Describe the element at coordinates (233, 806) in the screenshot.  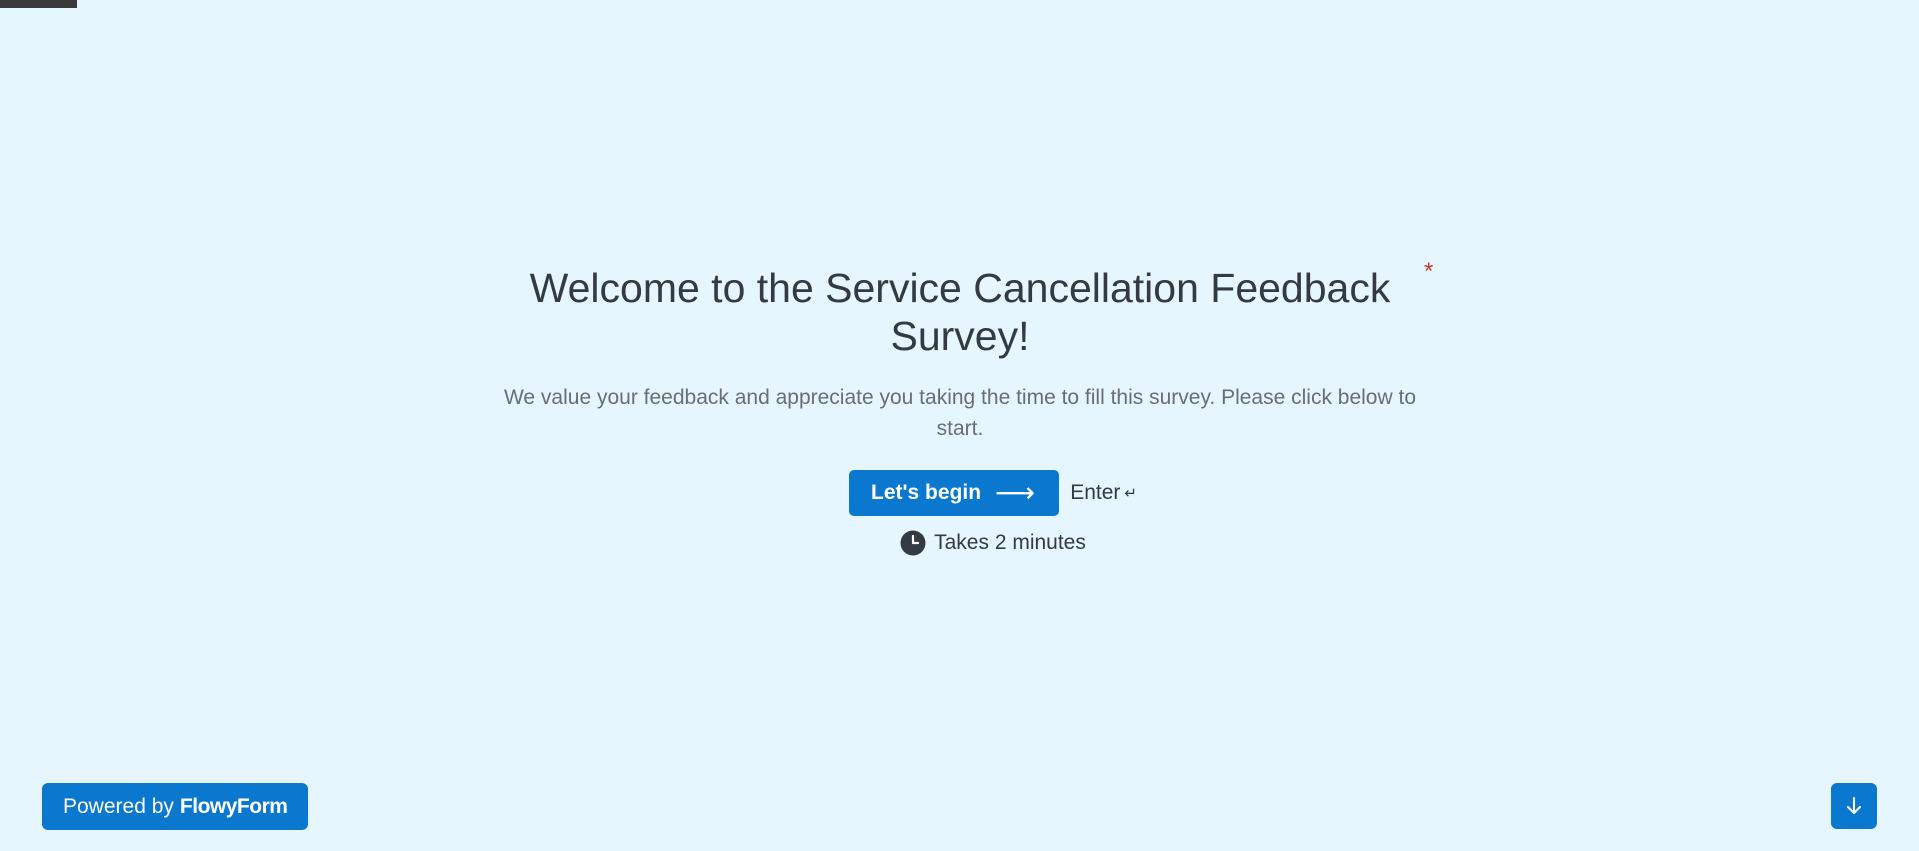
I see `brand-name: FlowyForm` at that location.